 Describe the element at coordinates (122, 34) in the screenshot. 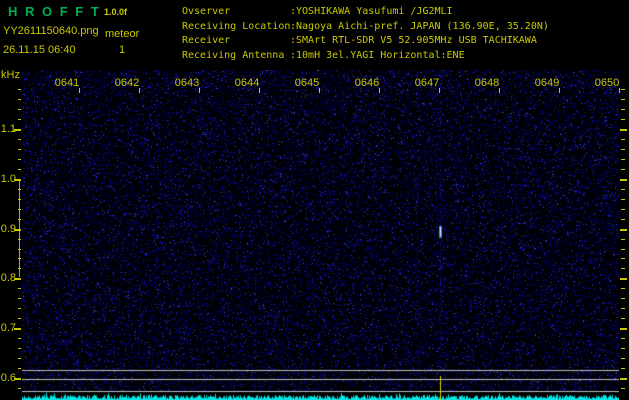

I see `mode-label: meteor` at that location.